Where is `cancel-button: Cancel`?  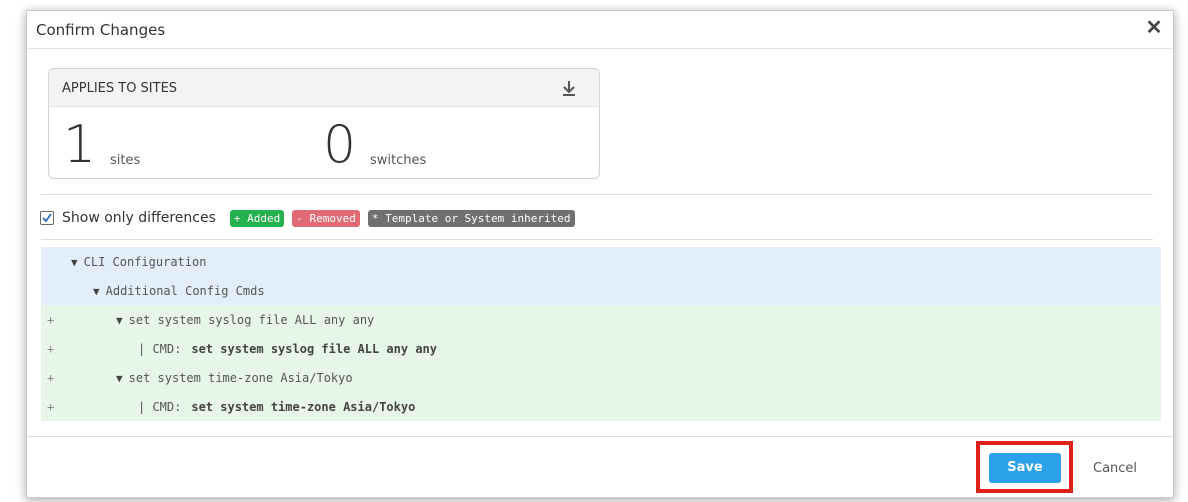
cancel-button: Cancel is located at coordinates (1115, 468).